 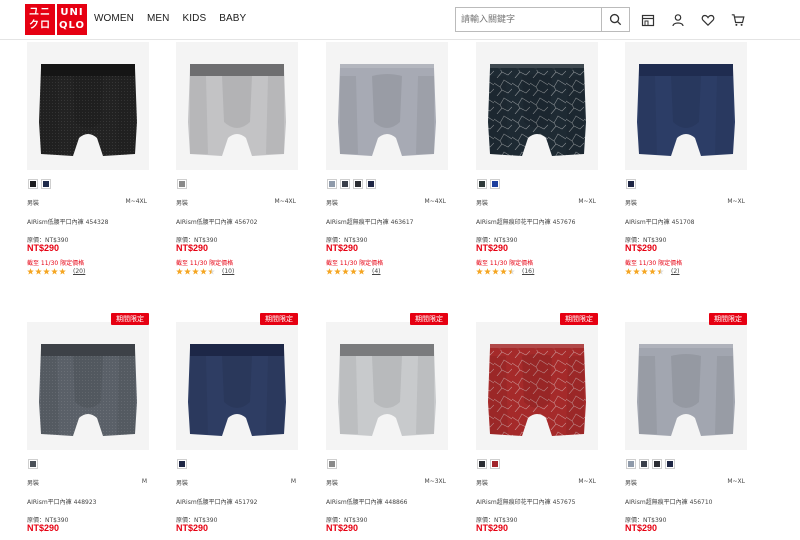 I want to click on product-name: AIRism低腰平口內褲 456702, so click(x=217, y=221).